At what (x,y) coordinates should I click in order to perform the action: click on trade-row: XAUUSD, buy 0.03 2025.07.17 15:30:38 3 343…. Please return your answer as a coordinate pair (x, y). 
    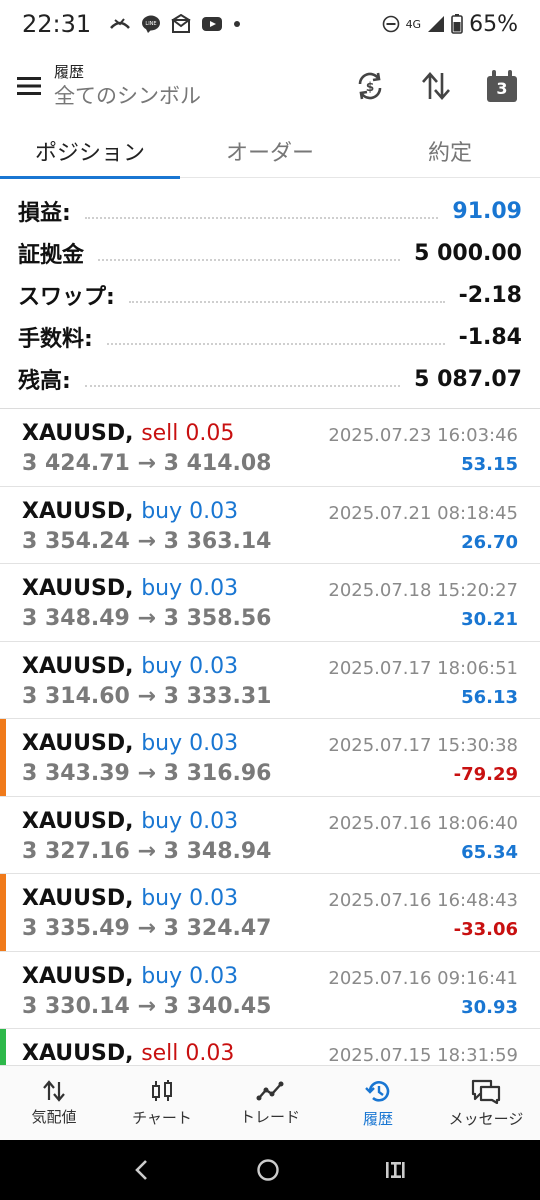
    Looking at the image, I should click on (270, 758).